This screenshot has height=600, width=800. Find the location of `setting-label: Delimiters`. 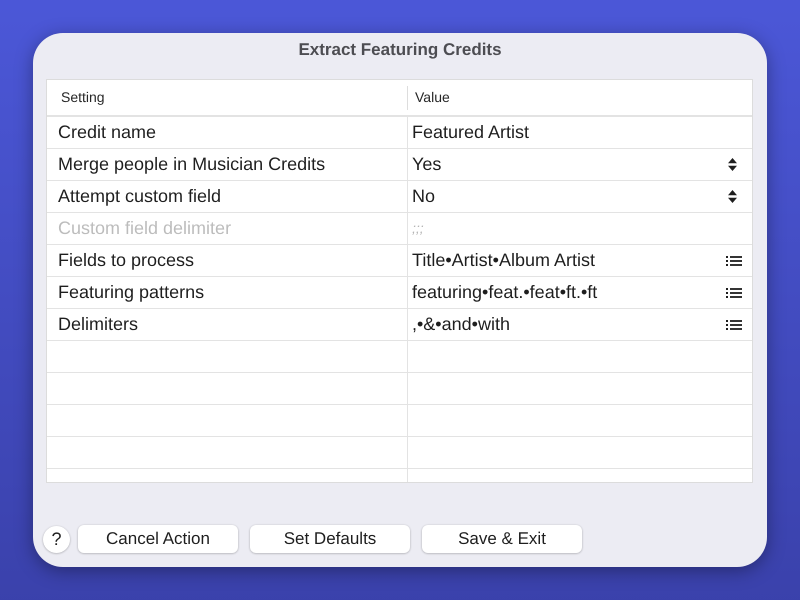

setting-label: Delimiters is located at coordinates (98, 324).